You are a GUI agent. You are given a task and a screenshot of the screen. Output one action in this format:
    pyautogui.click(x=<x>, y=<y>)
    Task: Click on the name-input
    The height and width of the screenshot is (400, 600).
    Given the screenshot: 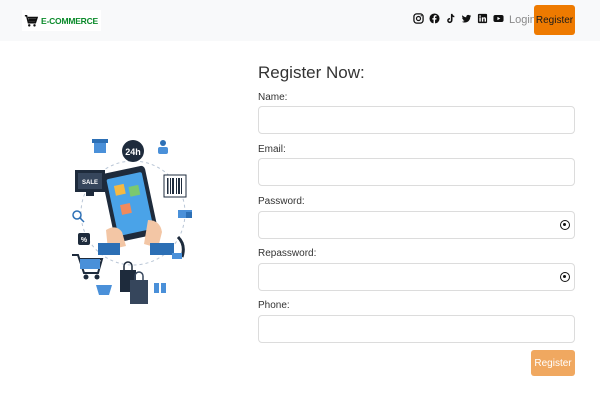 What is the action you would take?
    pyautogui.click(x=416, y=120)
    